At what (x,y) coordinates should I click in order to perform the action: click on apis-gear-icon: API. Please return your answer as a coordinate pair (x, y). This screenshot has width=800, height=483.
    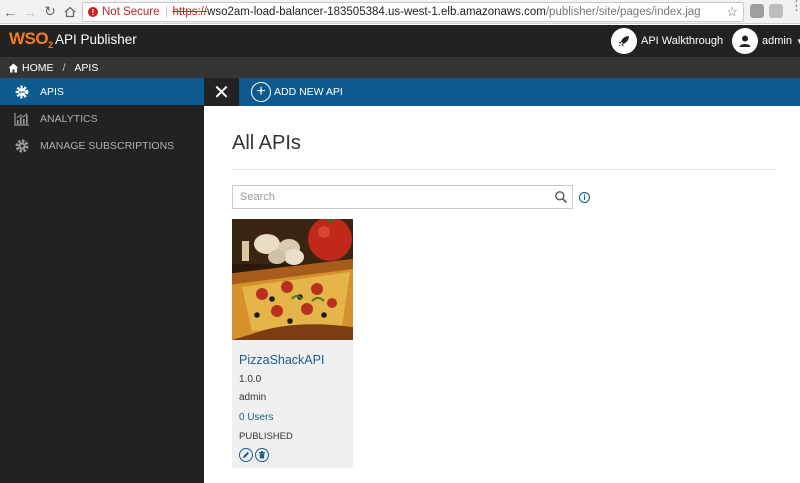
    Looking at the image, I should click on (22, 92).